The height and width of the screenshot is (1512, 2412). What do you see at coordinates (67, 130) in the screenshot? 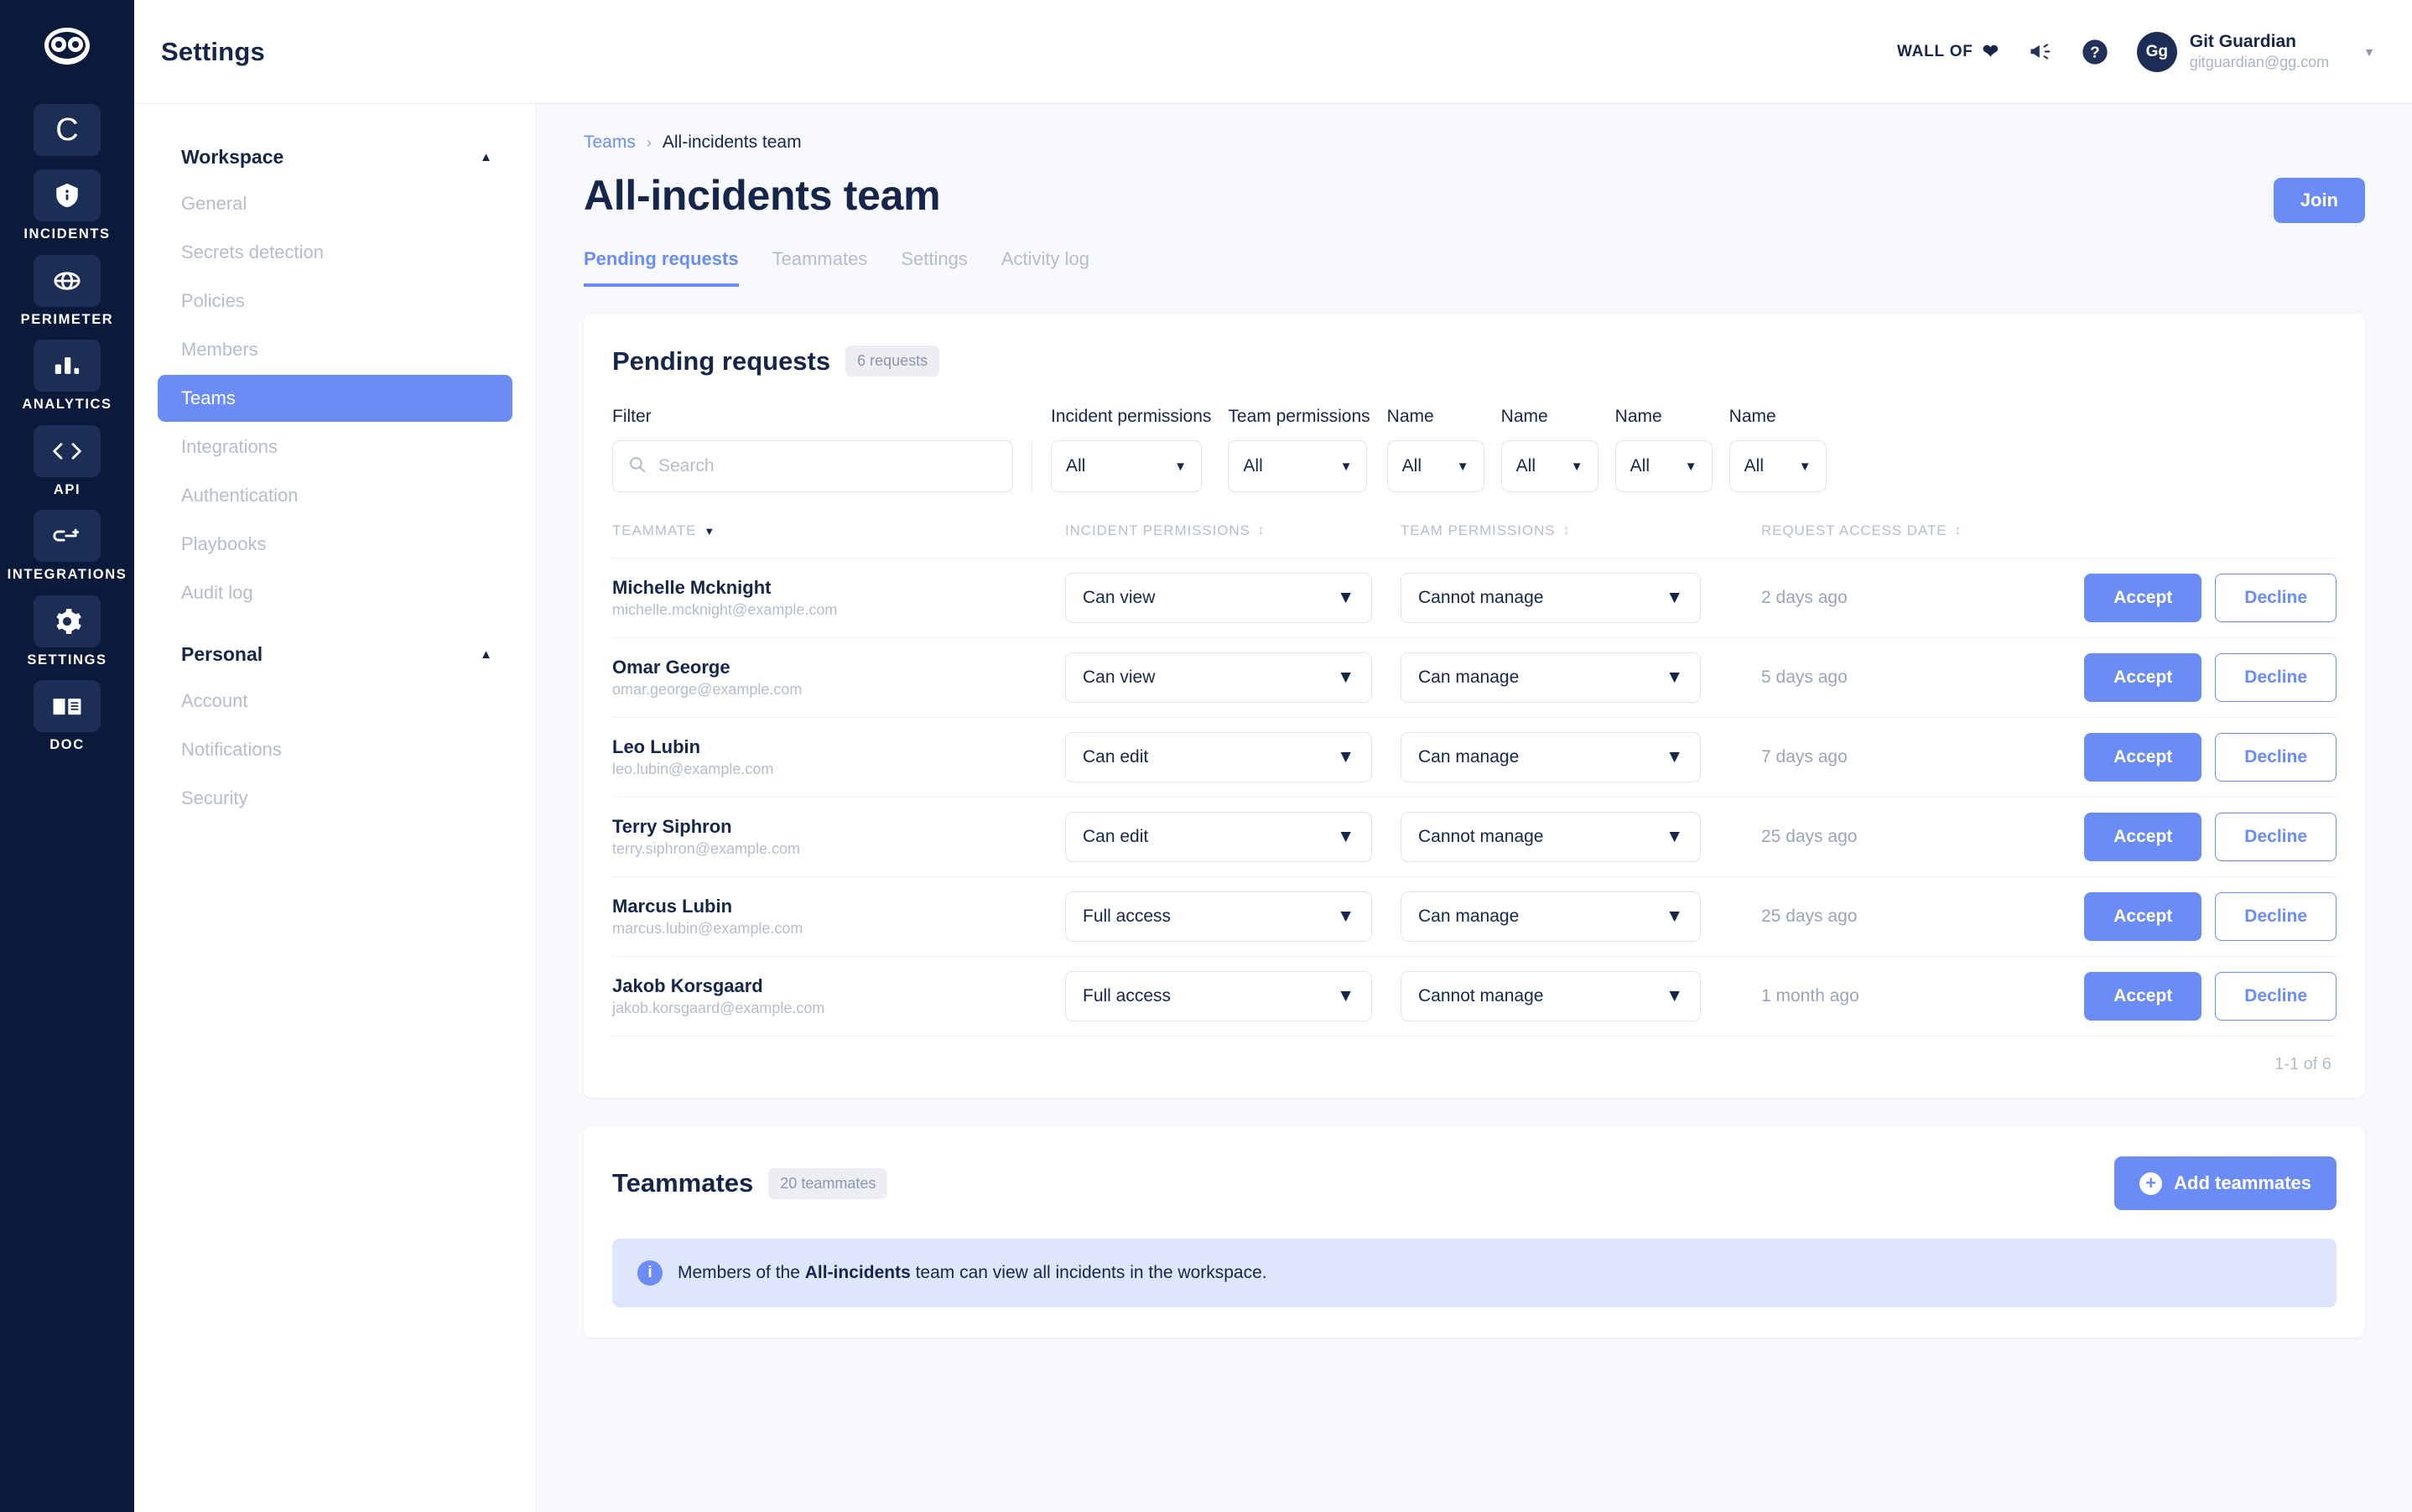
I see `rail-item-workspace-switcher: C` at bounding box center [67, 130].